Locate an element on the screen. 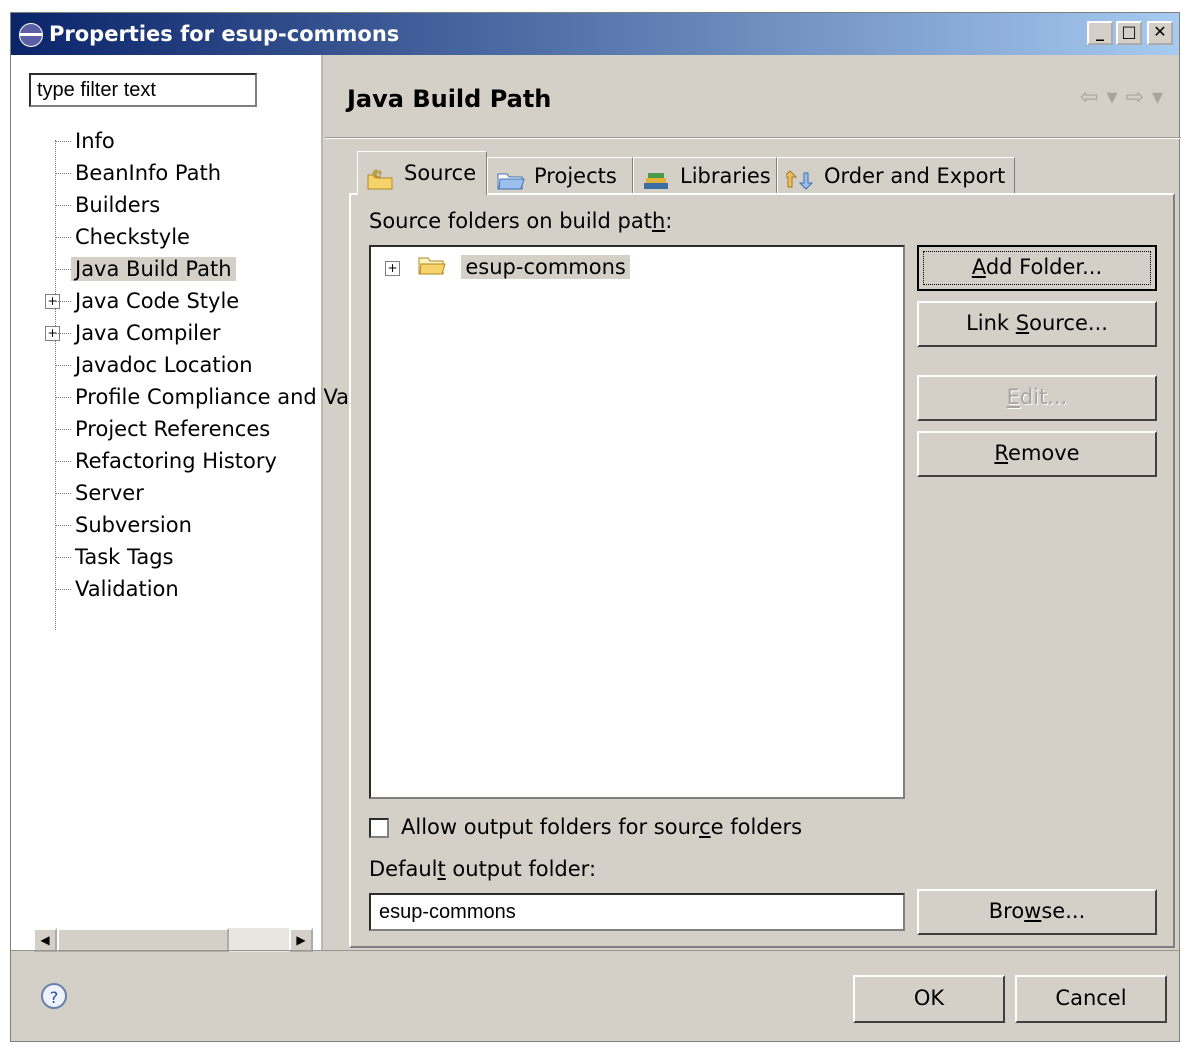 This screenshot has height=1045, width=1183. dialog-footer: ? OK Cancel is located at coordinates (595, 997).